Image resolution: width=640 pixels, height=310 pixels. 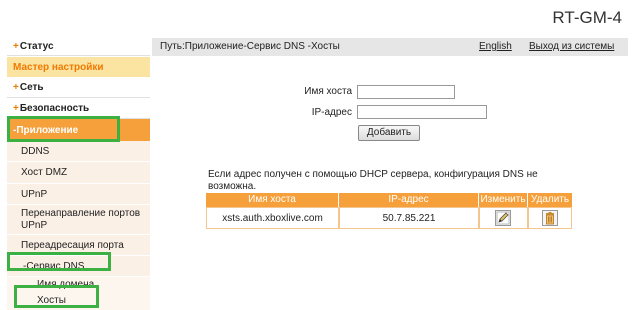 What do you see at coordinates (328, 91) in the screenshot?
I see `hostname-label: Имя хоста` at bounding box center [328, 91].